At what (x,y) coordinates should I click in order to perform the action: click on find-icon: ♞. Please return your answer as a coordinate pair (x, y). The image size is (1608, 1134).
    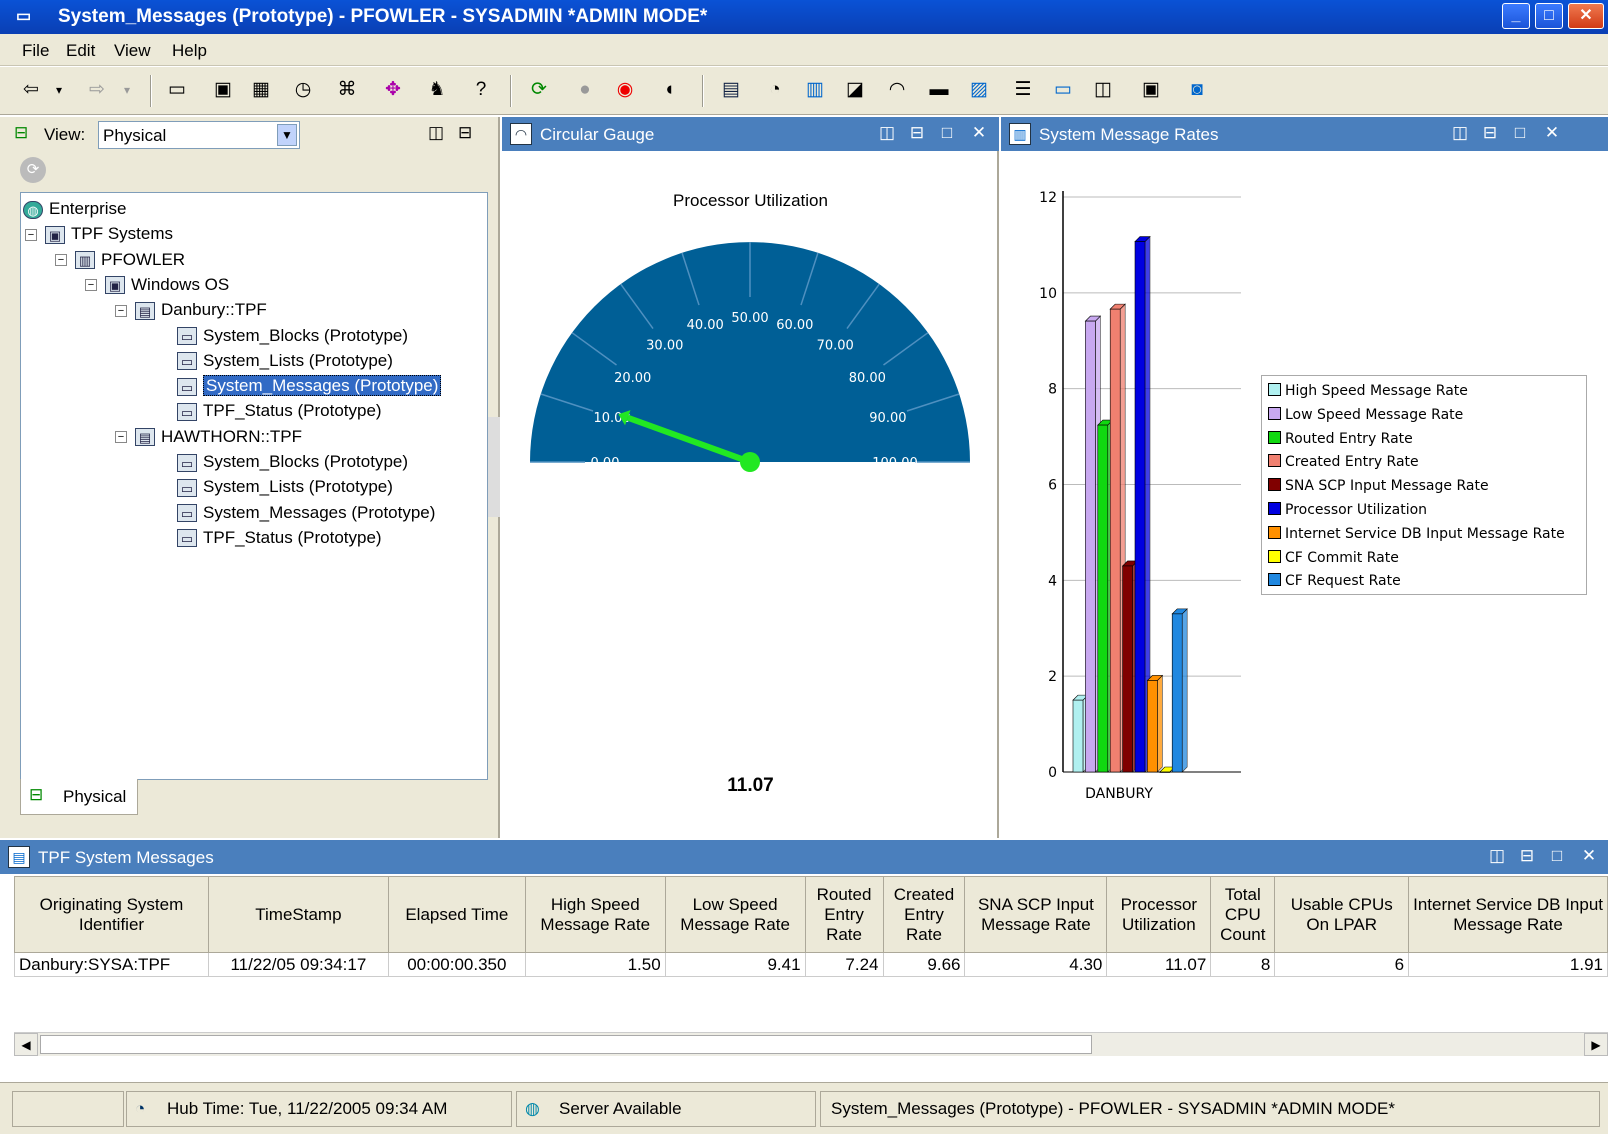
    Looking at the image, I should click on (437, 90).